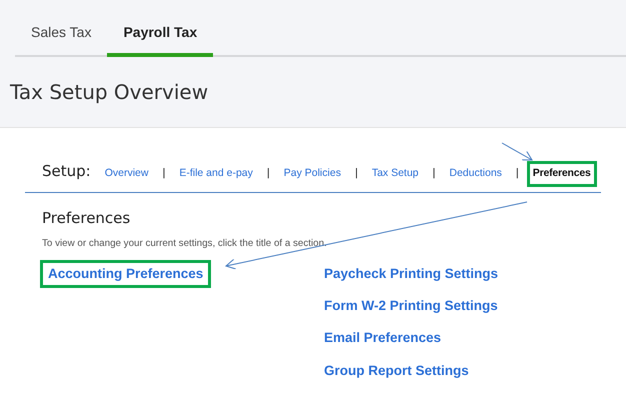  Describe the element at coordinates (411, 274) in the screenshot. I see `settings-link: Paycheck Printing Settings` at that location.